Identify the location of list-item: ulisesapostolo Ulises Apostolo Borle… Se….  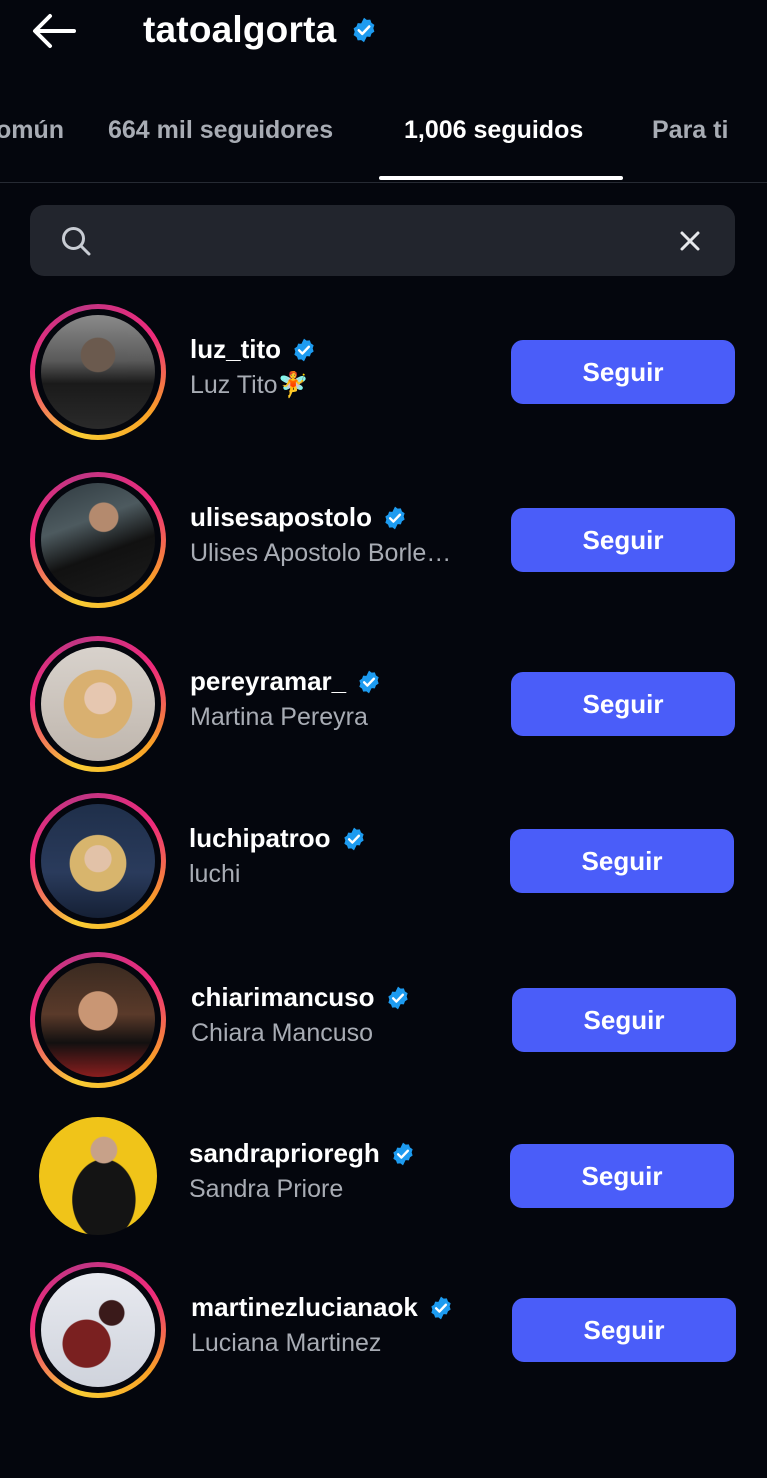
(383, 542).